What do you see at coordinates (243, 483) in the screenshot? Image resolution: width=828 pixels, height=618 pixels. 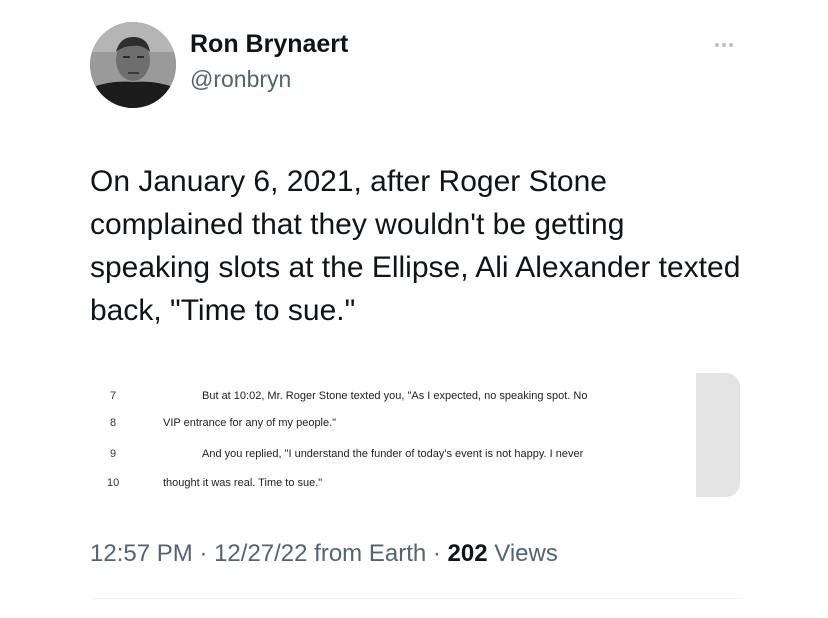 I see `line-text: thought it was real. Time to sue."` at bounding box center [243, 483].